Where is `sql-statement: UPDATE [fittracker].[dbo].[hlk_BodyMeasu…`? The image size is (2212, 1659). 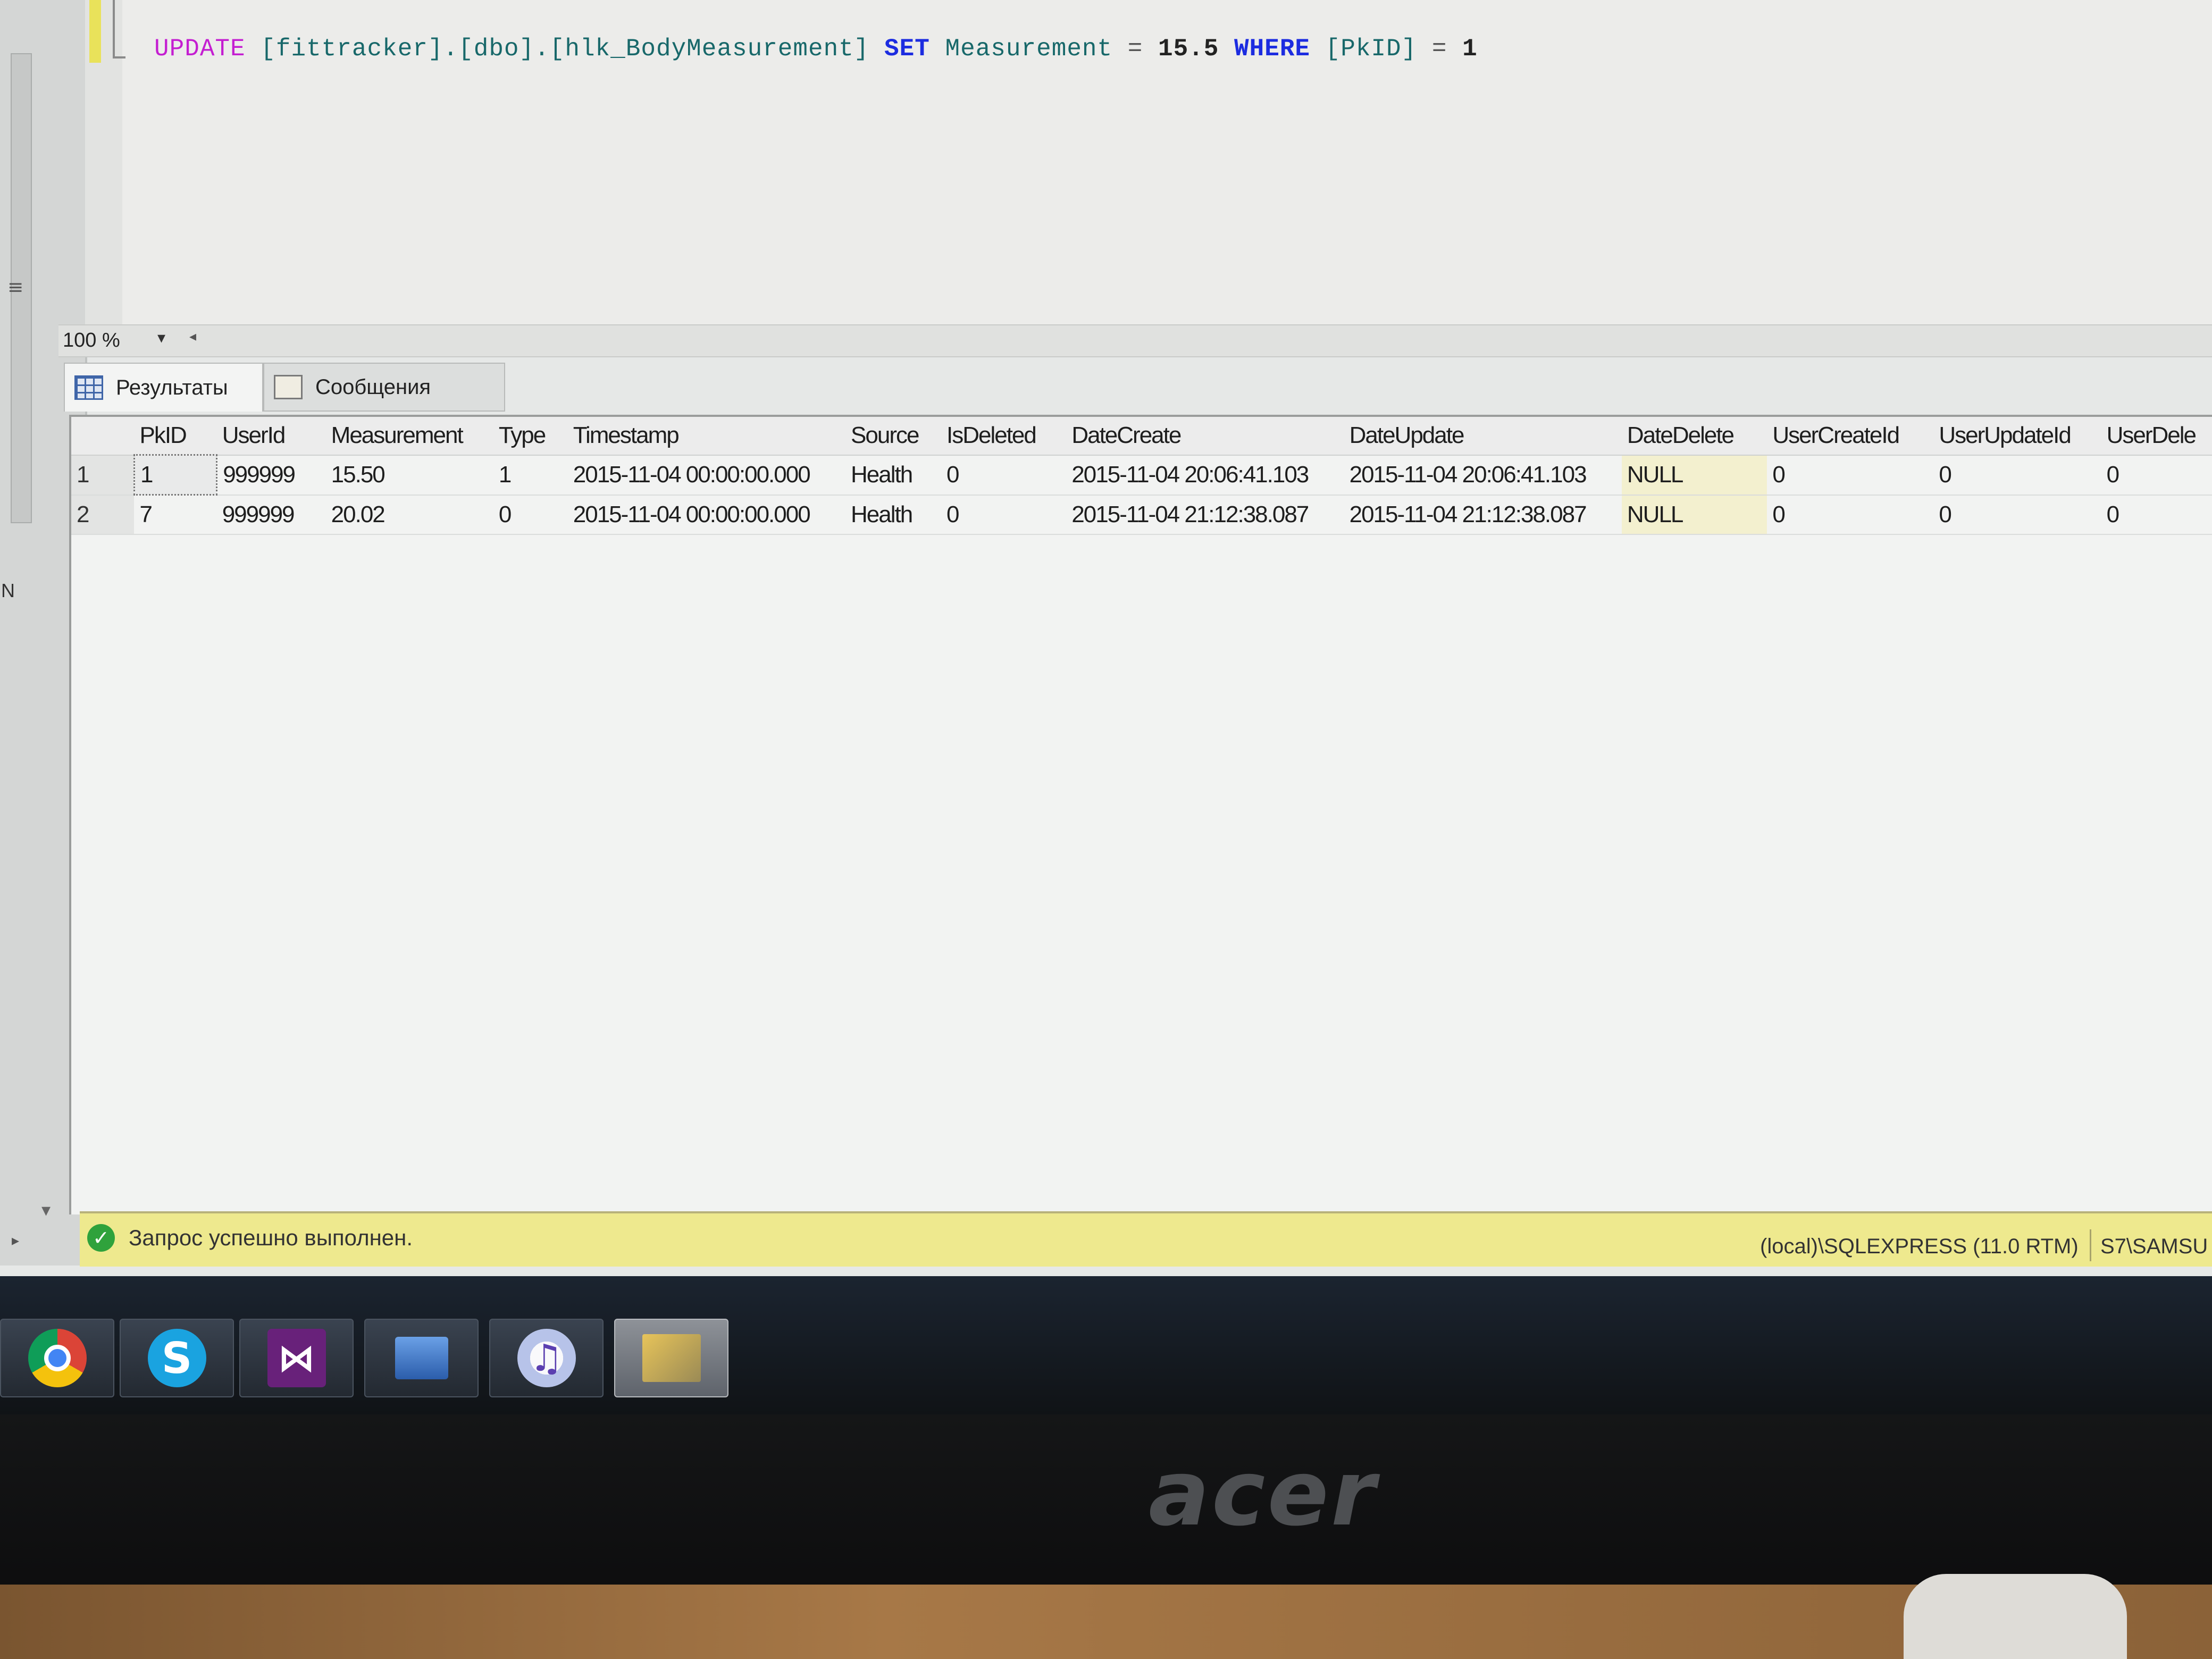
sql-statement: UPDATE [fittracker].[dbo].[hlk_BodyMeasu… is located at coordinates (816, 49).